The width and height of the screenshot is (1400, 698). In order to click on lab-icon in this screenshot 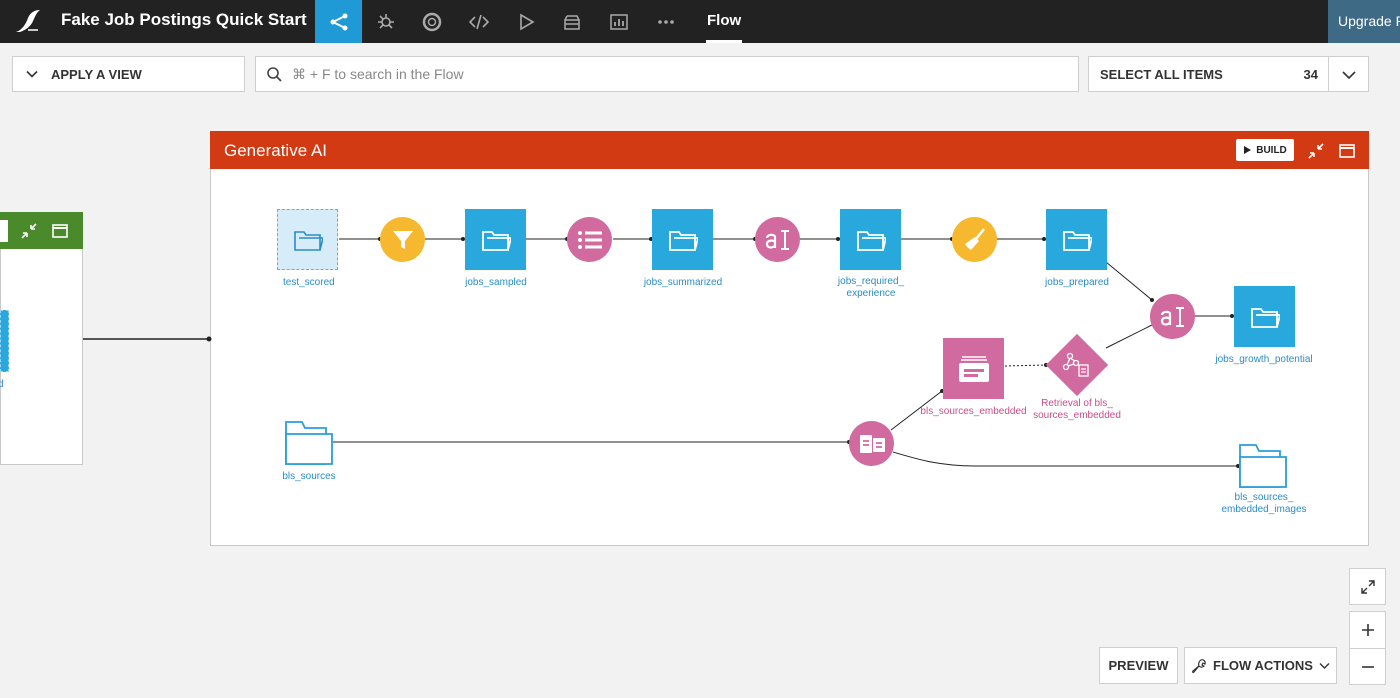, I will do `click(385, 21)`.